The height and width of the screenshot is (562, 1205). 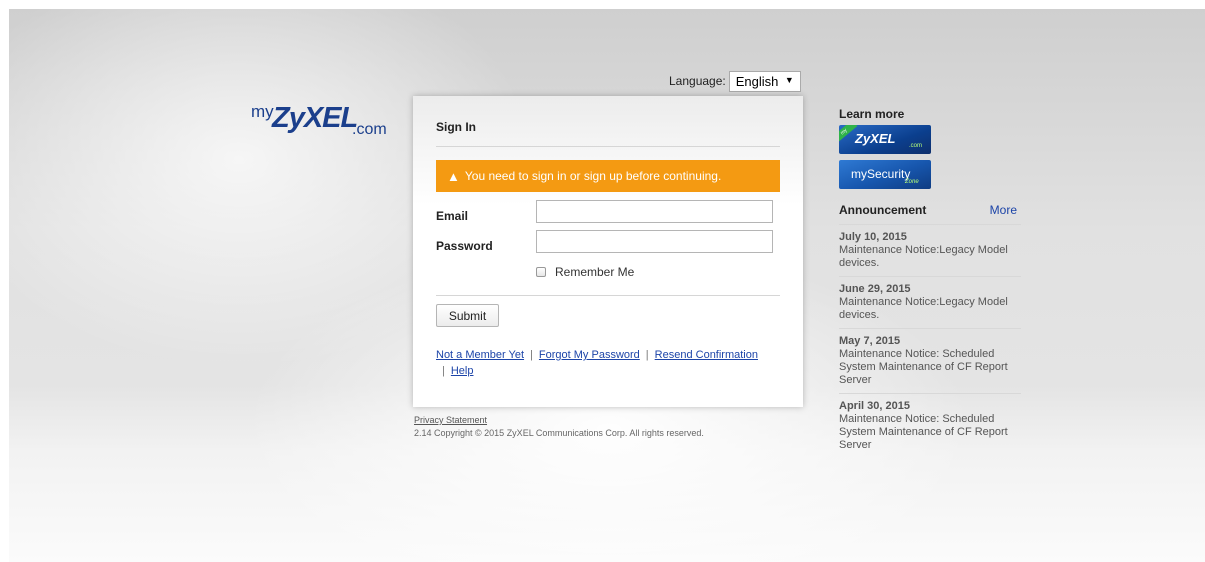 What do you see at coordinates (456, 127) in the screenshot?
I see `sign-in-title: Sign In` at bounding box center [456, 127].